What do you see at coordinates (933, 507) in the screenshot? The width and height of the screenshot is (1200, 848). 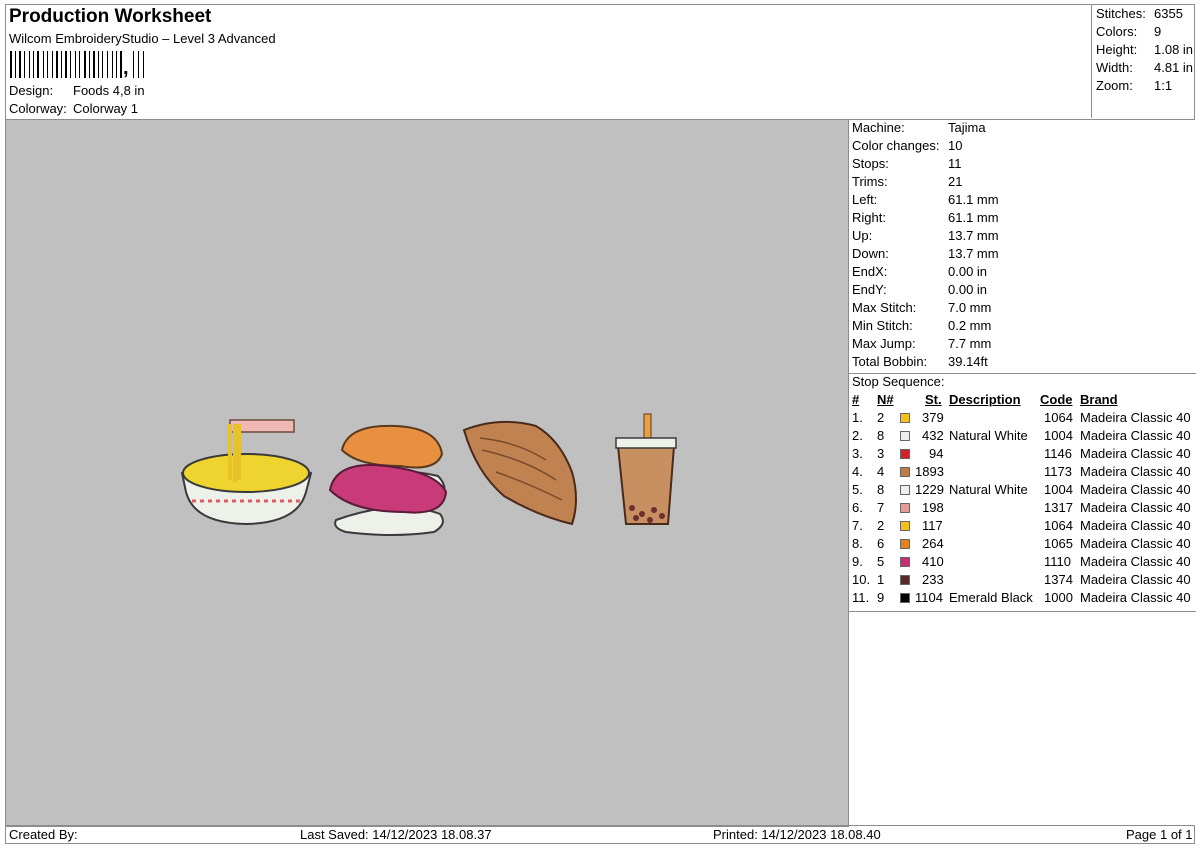 I see `row-stitches: 198` at bounding box center [933, 507].